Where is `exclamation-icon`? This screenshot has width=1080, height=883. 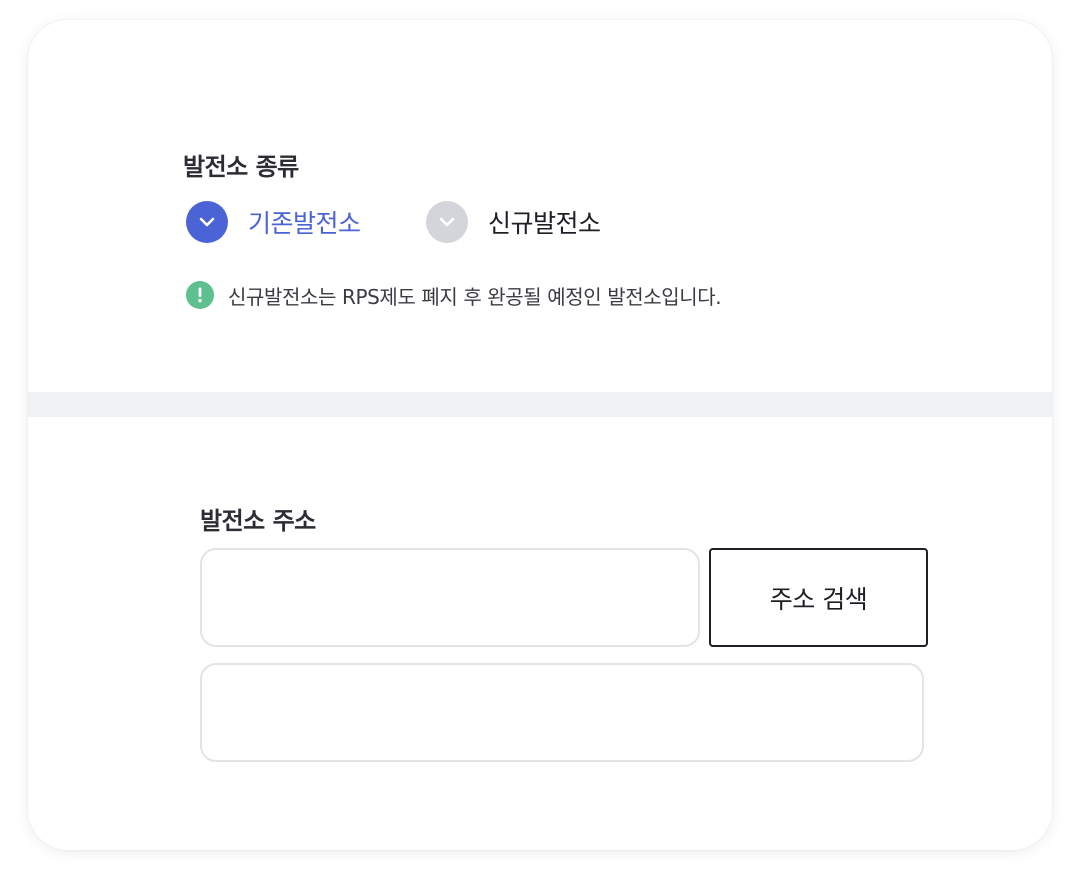
exclamation-icon is located at coordinates (200, 295).